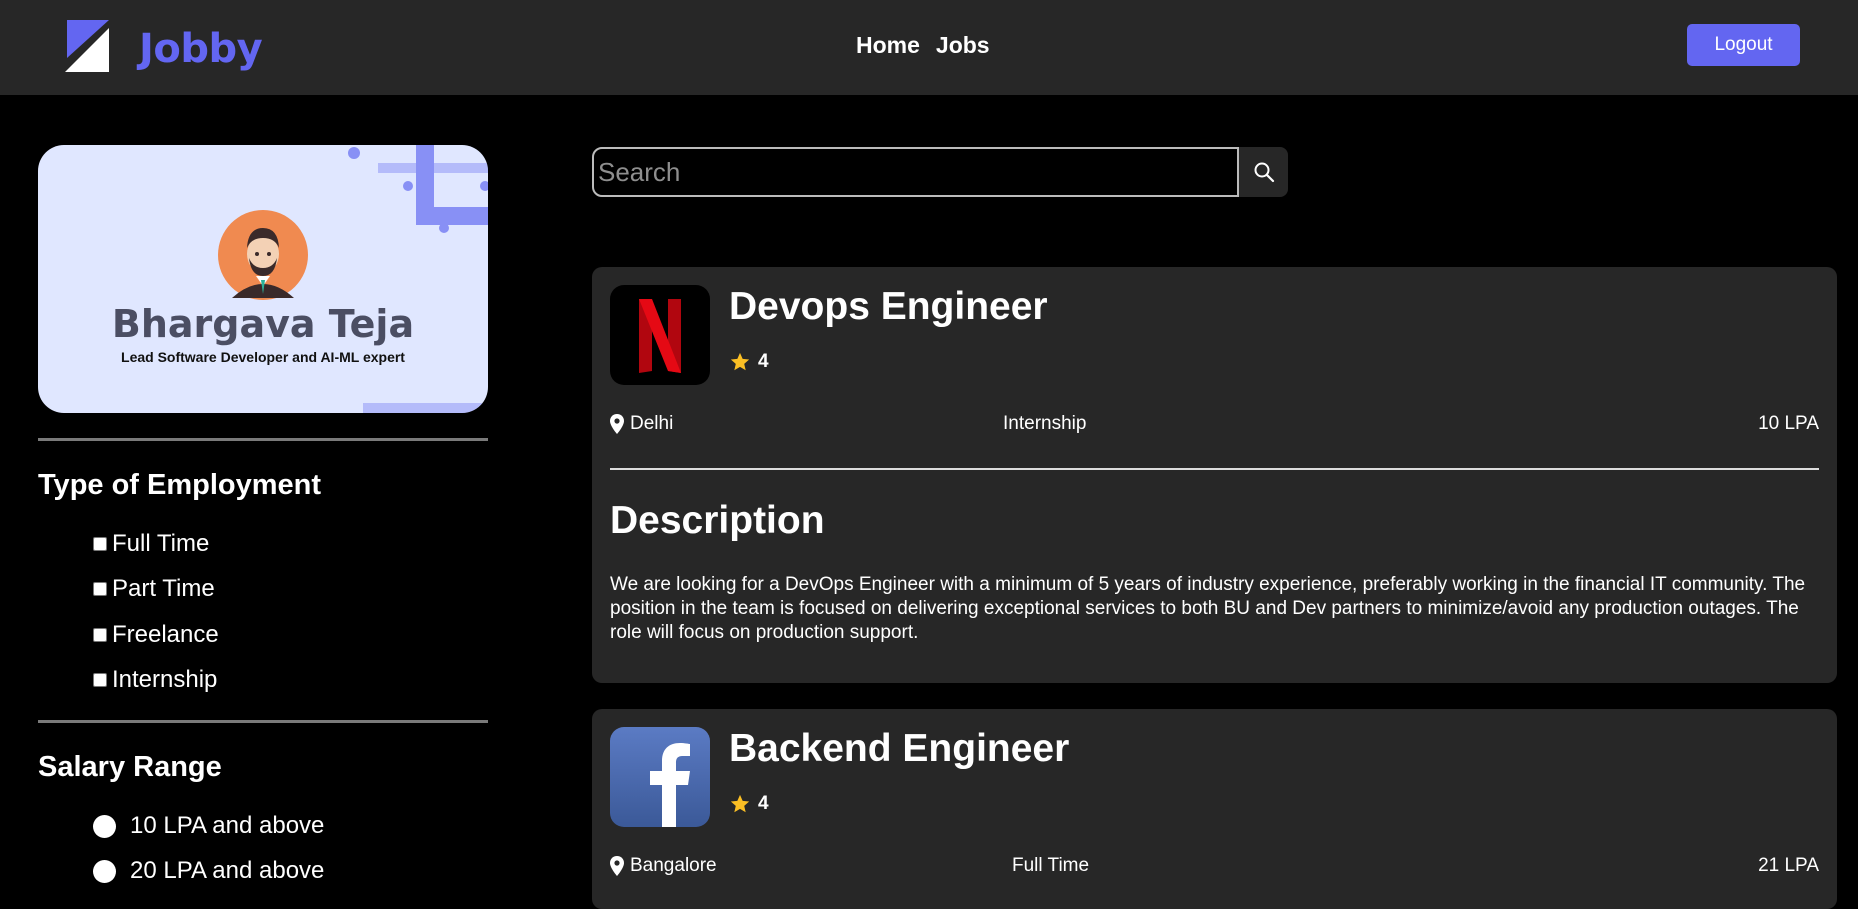  I want to click on checkbox-label: Freelance, so click(165, 634).